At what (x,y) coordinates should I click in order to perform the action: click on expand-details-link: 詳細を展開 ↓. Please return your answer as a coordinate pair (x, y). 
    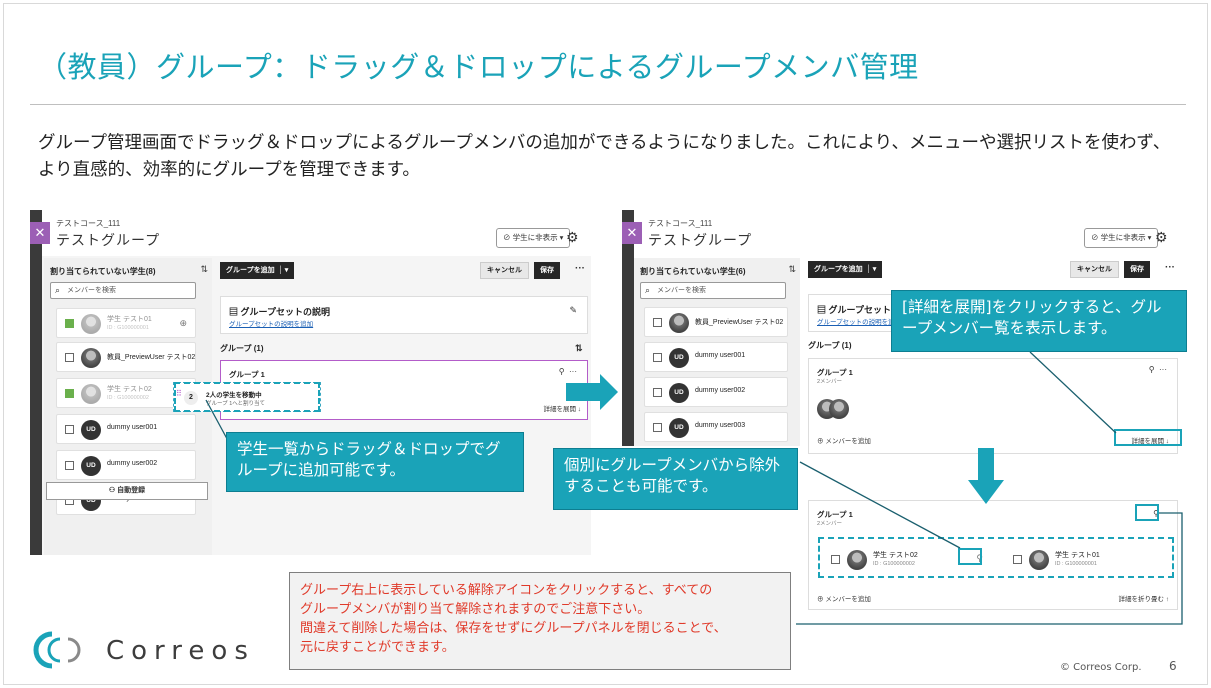
    Looking at the image, I should click on (562, 408).